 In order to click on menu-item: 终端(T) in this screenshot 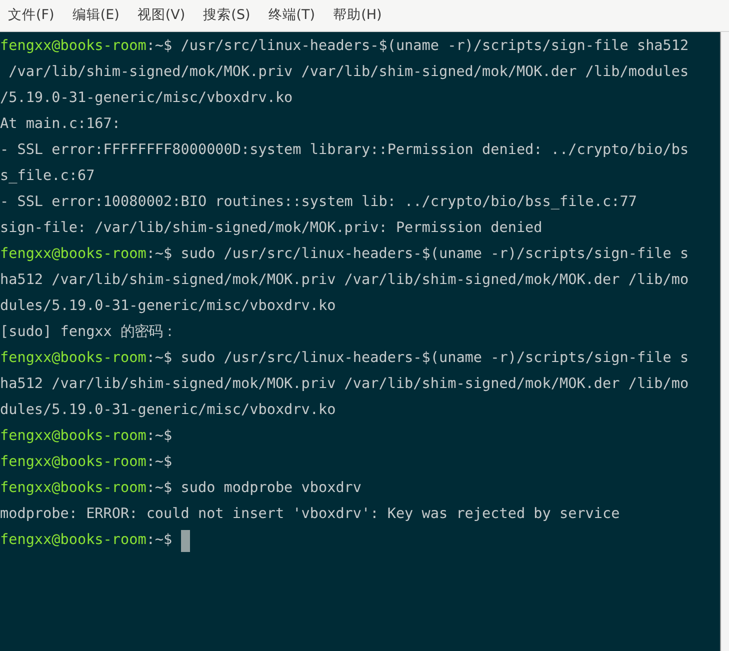, I will do `click(292, 15)`.